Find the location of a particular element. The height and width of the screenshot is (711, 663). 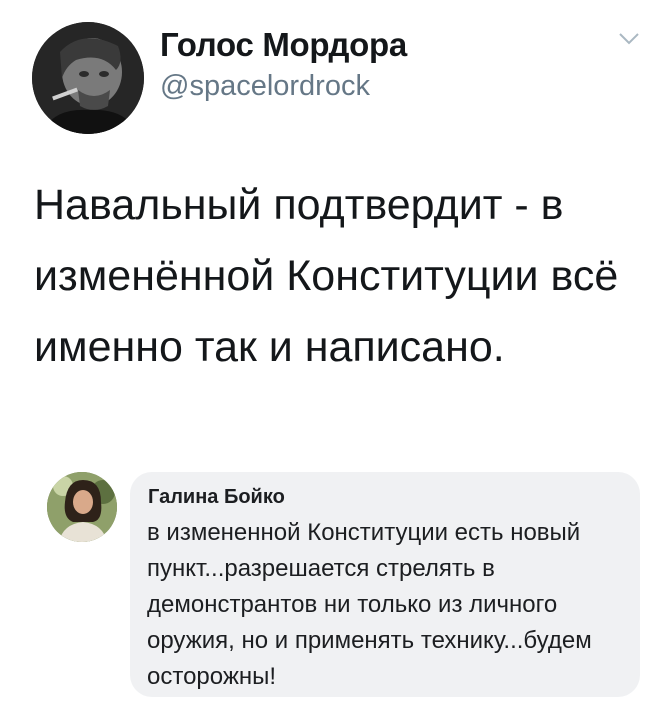

reply-author-name: Галина Бойко is located at coordinates (216, 497).